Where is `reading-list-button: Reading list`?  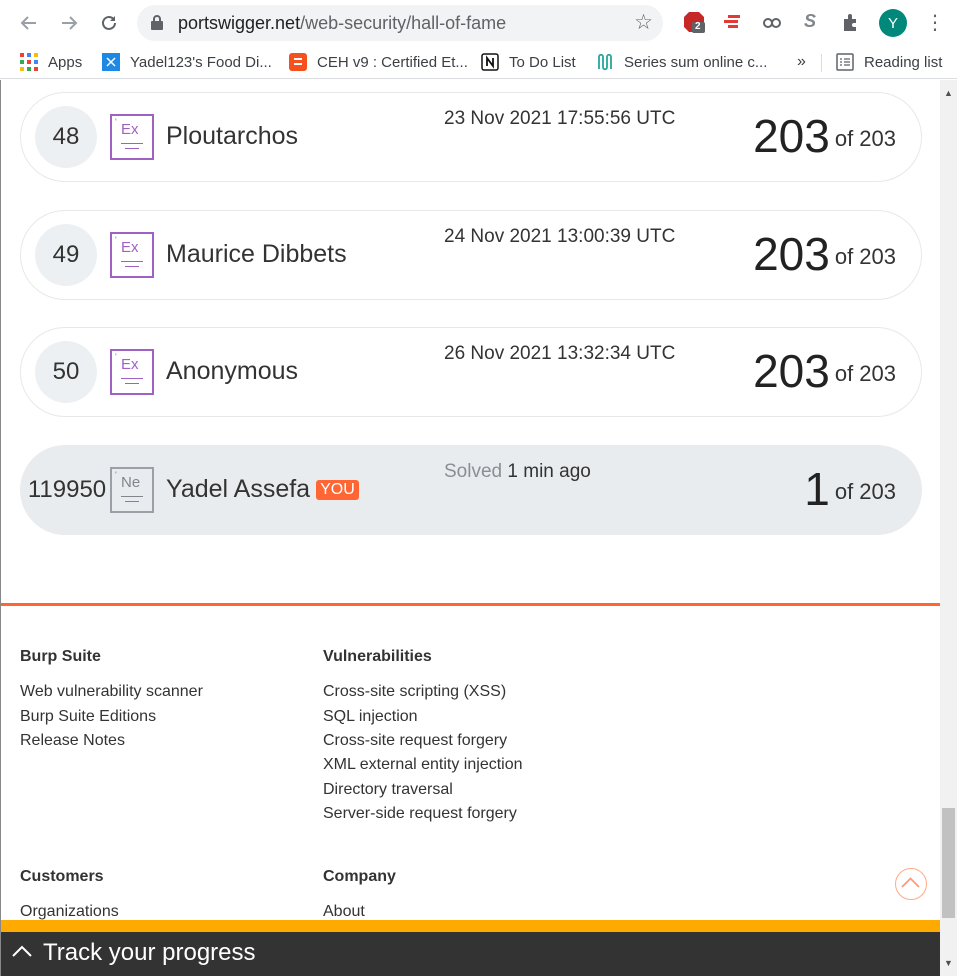
reading-list-button: Reading list is located at coordinates (889, 62).